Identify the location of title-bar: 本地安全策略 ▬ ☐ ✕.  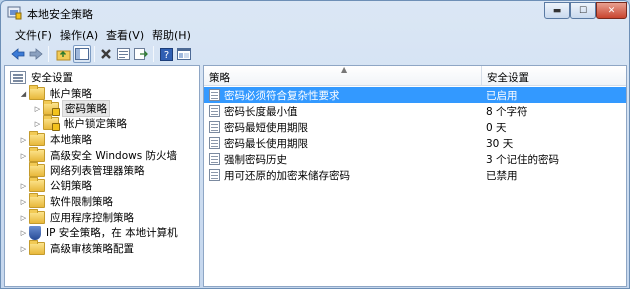
(315, 13).